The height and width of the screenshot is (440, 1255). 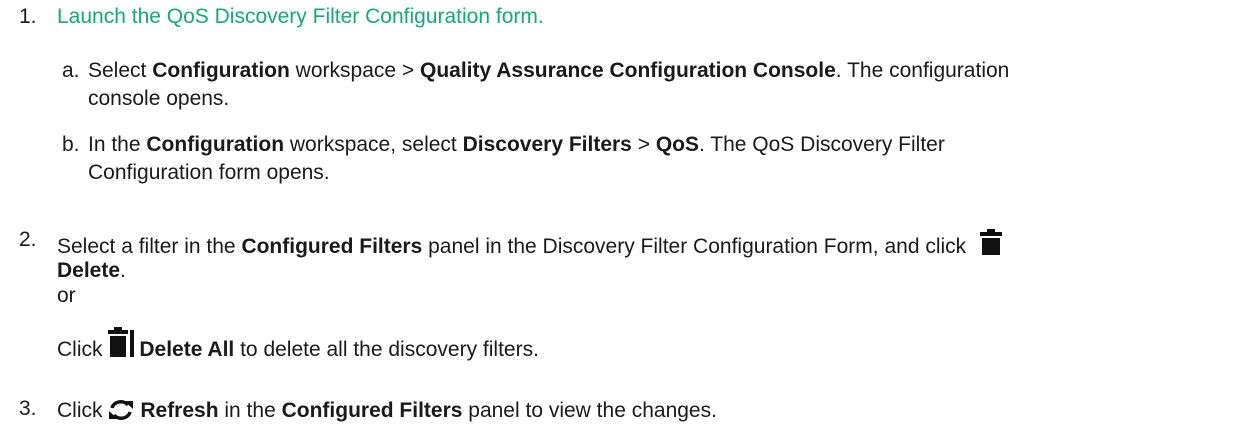 What do you see at coordinates (121, 413) in the screenshot?
I see `refresh-icon` at bounding box center [121, 413].